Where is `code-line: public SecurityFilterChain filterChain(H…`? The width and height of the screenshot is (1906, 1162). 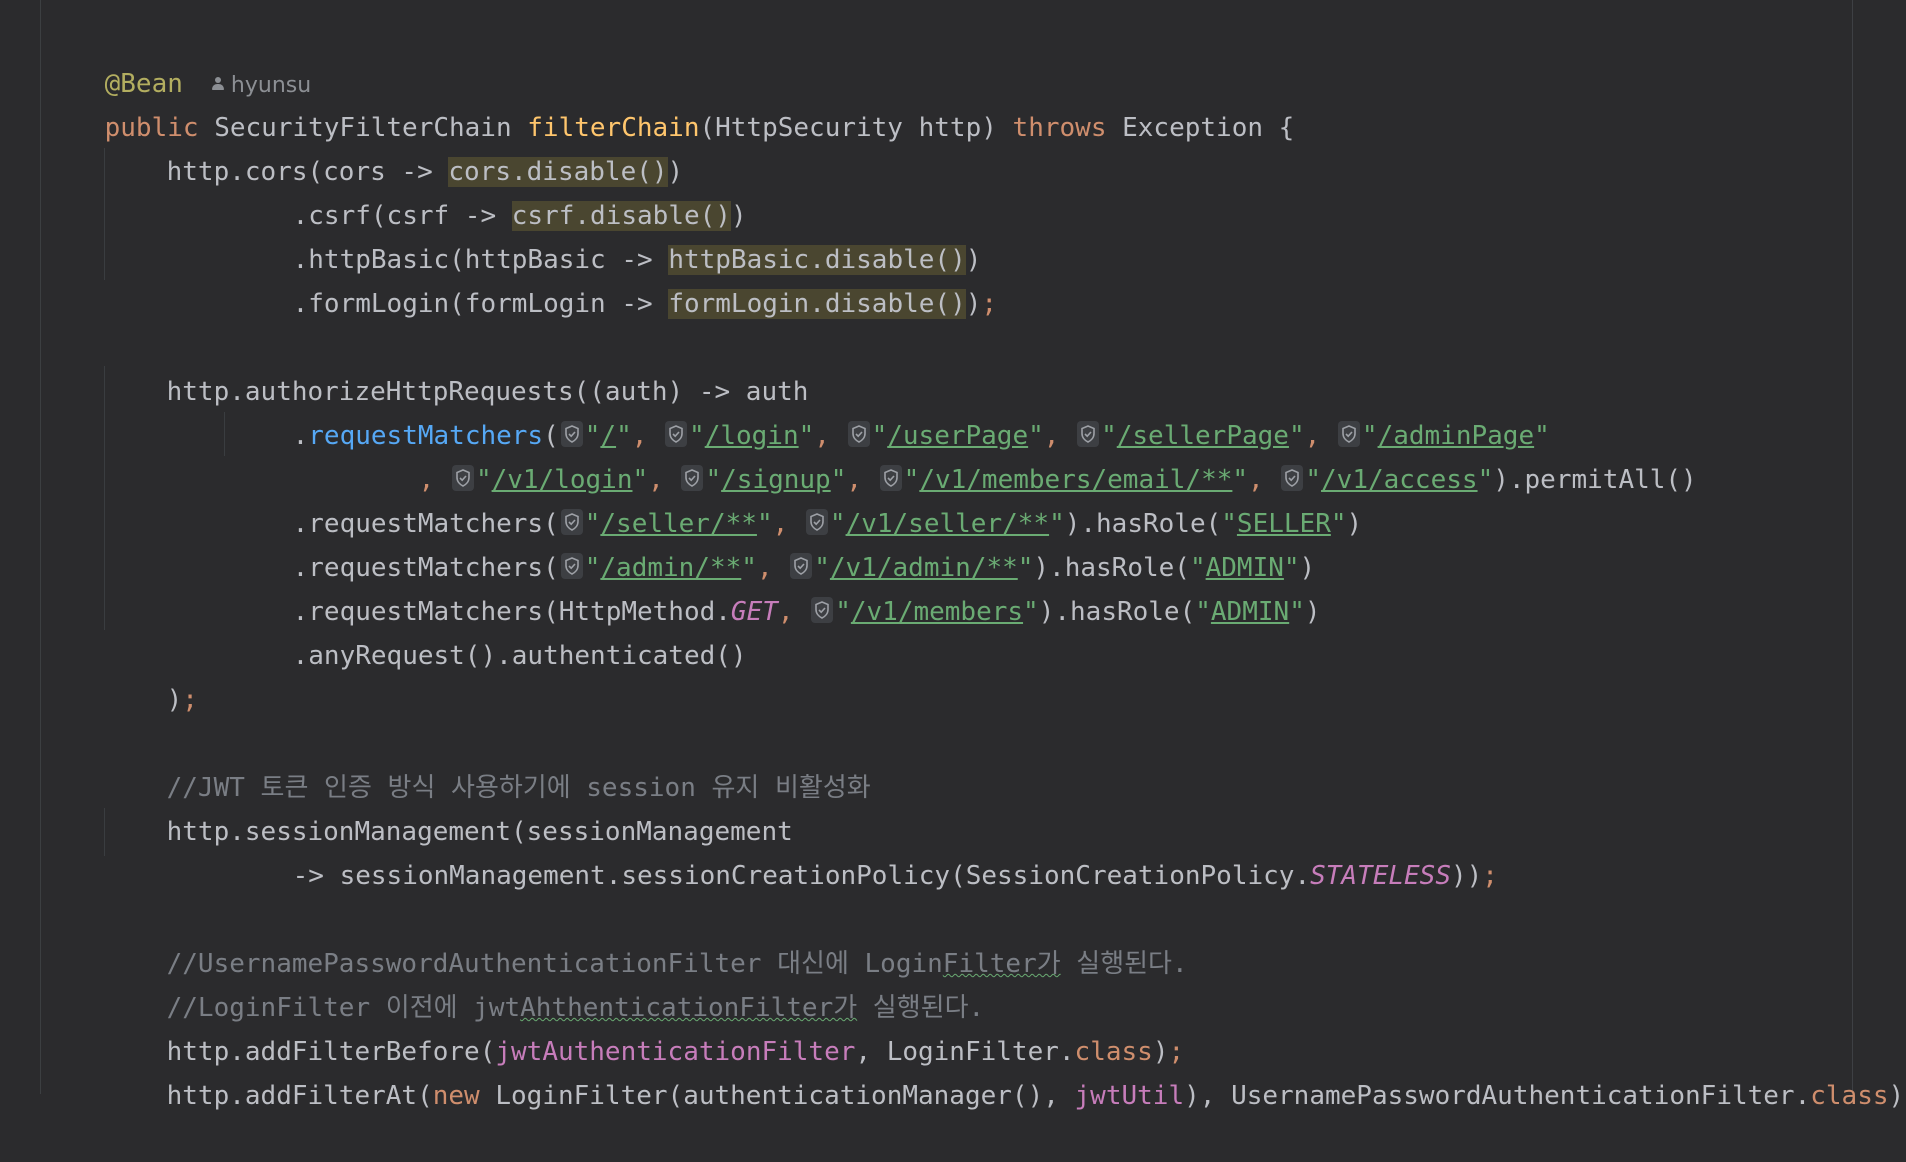 code-line: public SecurityFilterChain filterChain(H… is located at coordinates (668, 102).